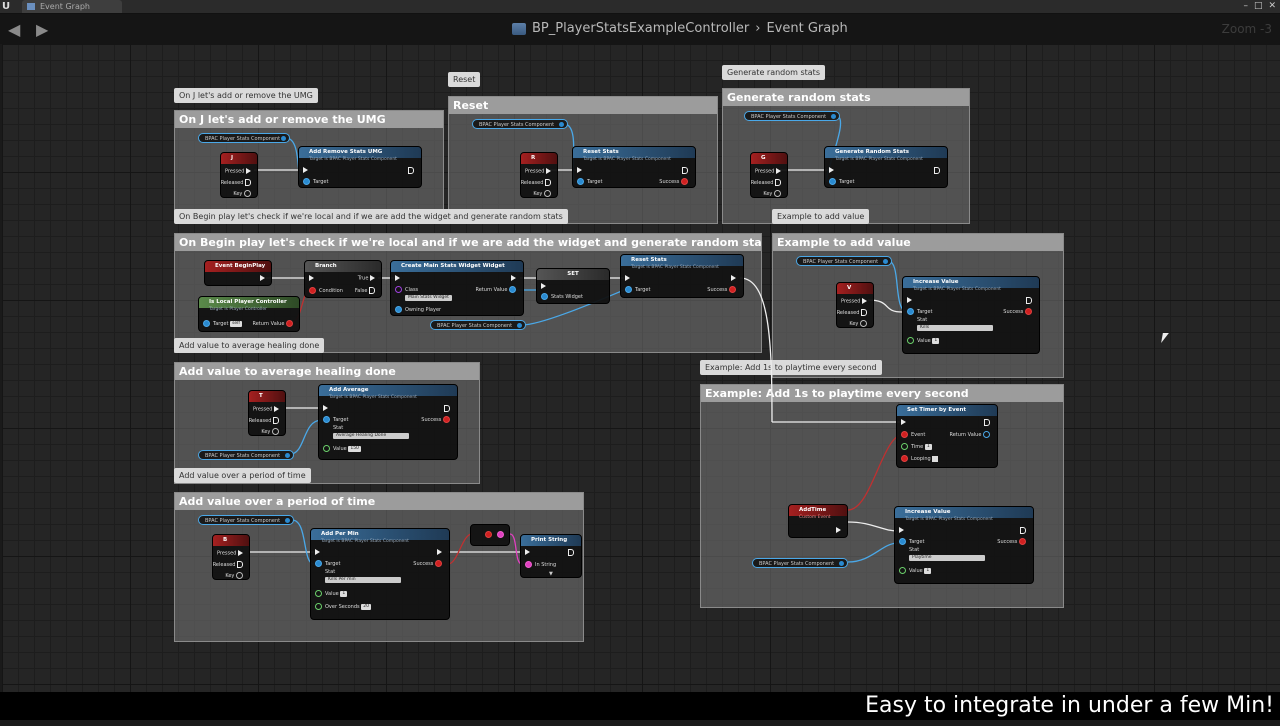  Describe the element at coordinates (31, 6) in the screenshot. I see `graph-icon` at that location.